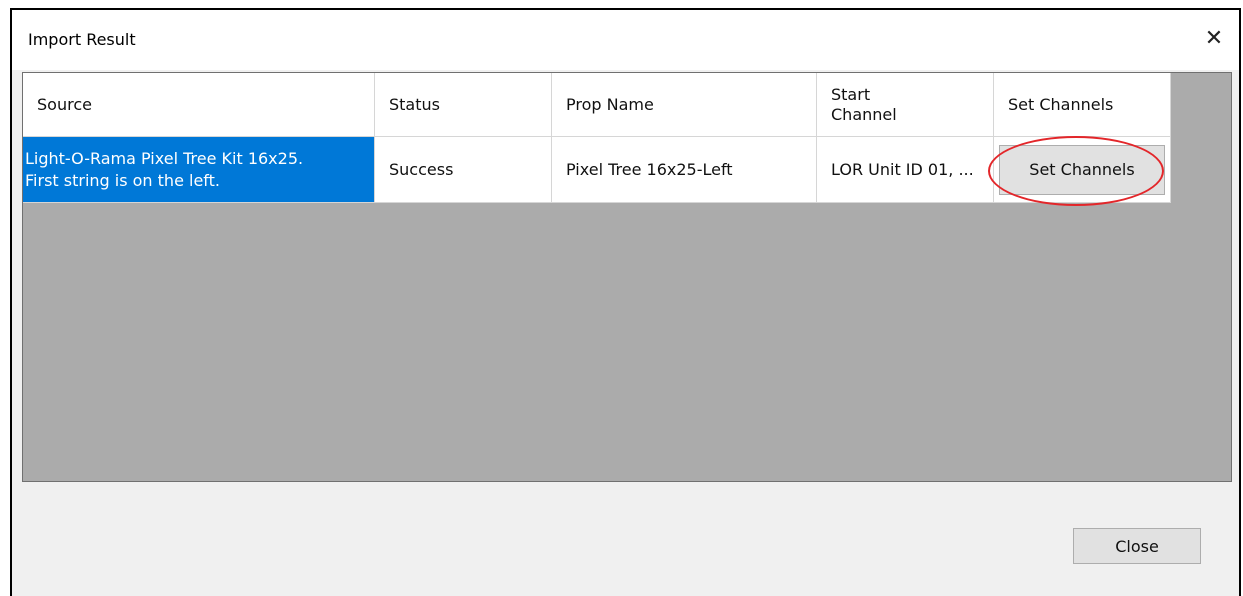 This screenshot has width=1243, height=596. Describe the element at coordinates (905, 105) in the screenshot. I see `column-header-start-channel: Start Channel` at that location.